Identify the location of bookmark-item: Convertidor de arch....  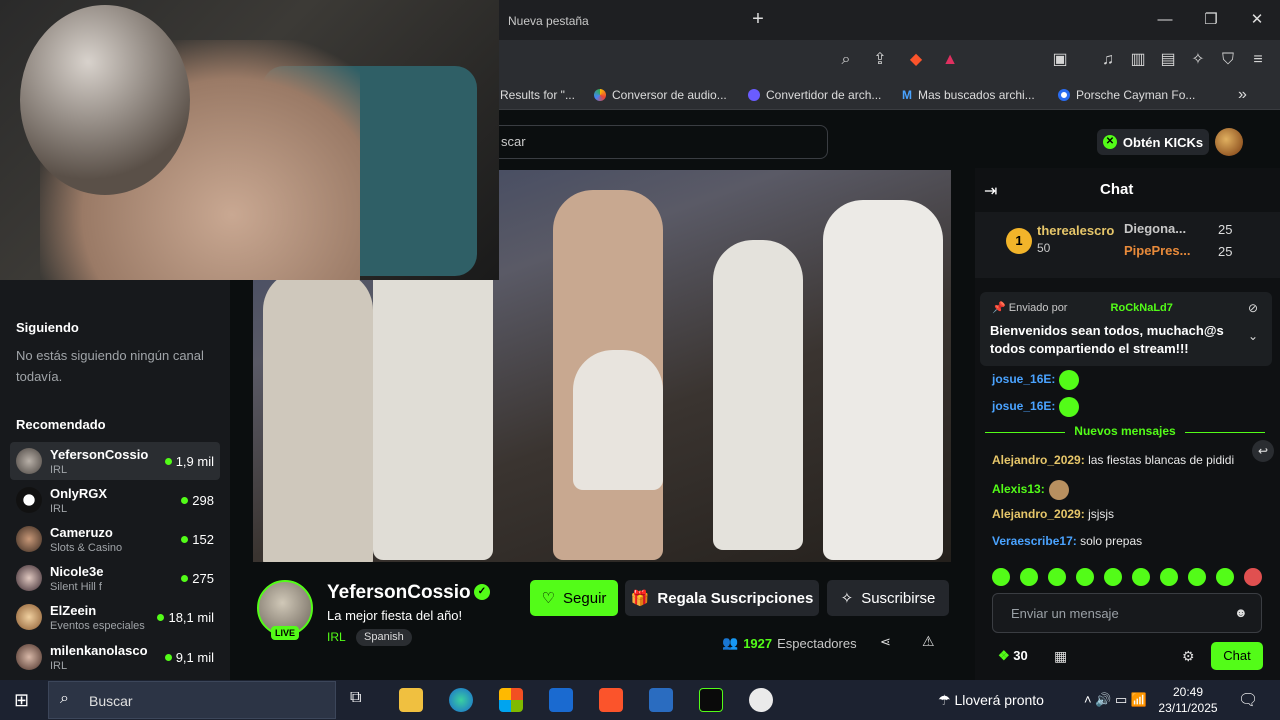
(814, 95).